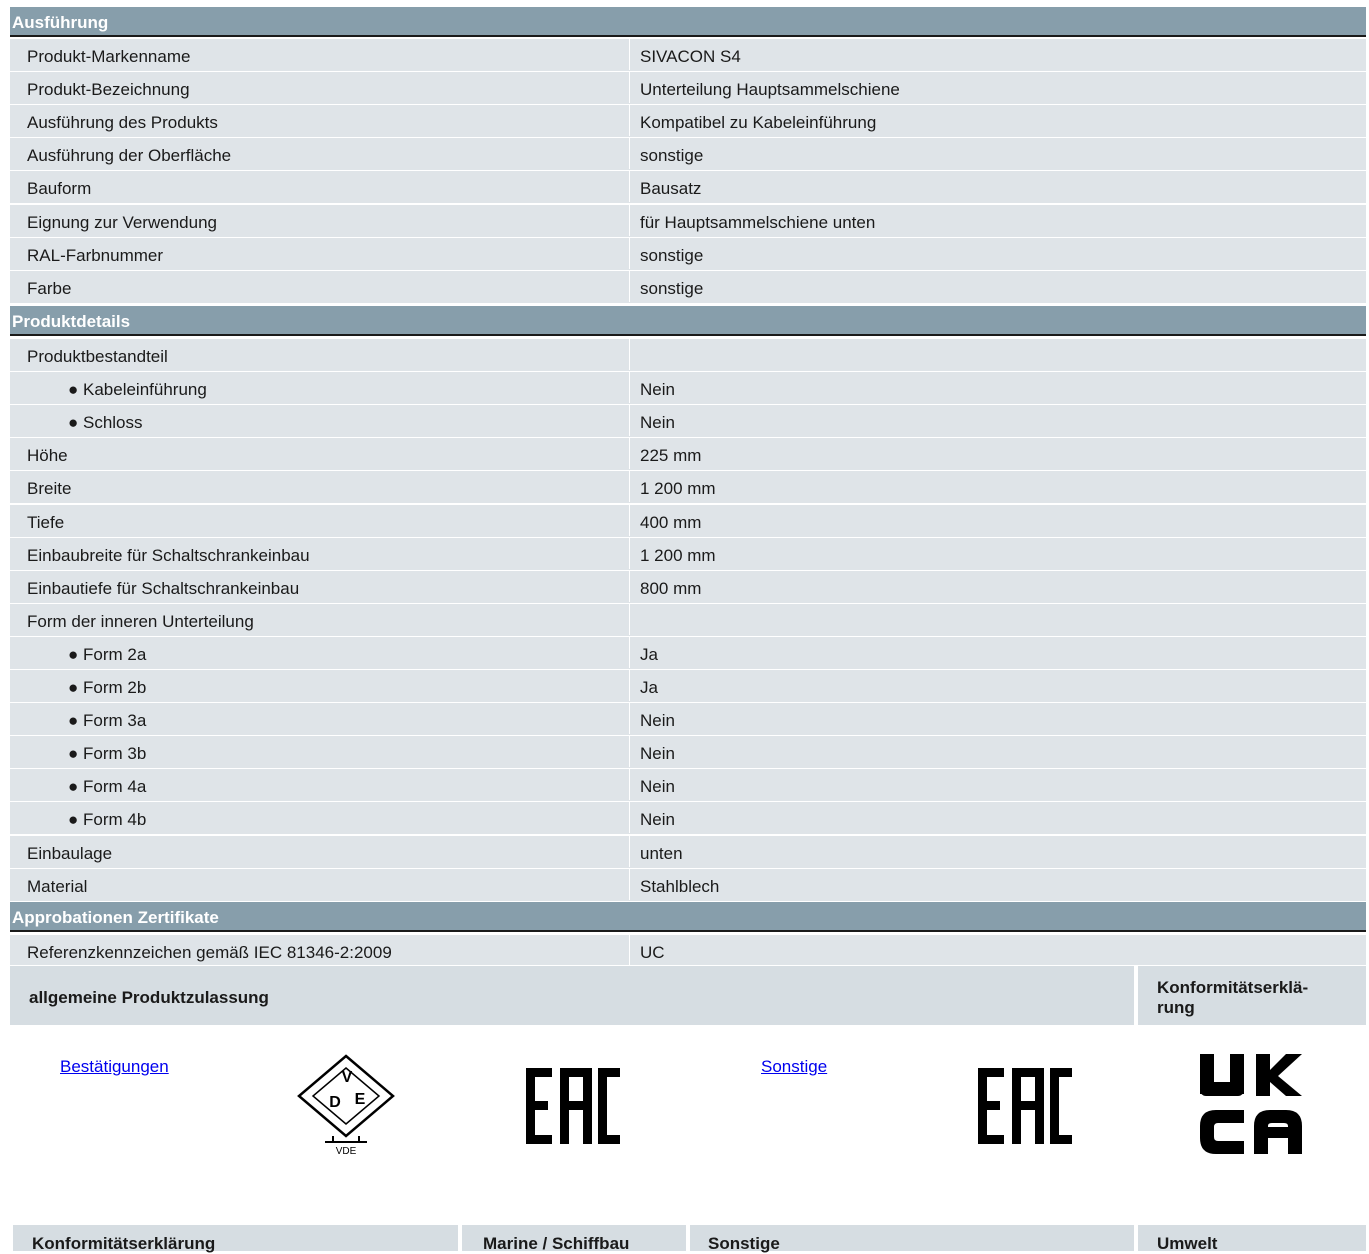 This screenshot has width=1369, height=1254. Describe the element at coordinates (770, 90) in the screenshot. I see `spec-value: Unterteilung Hauptsammelschiene` at that location.